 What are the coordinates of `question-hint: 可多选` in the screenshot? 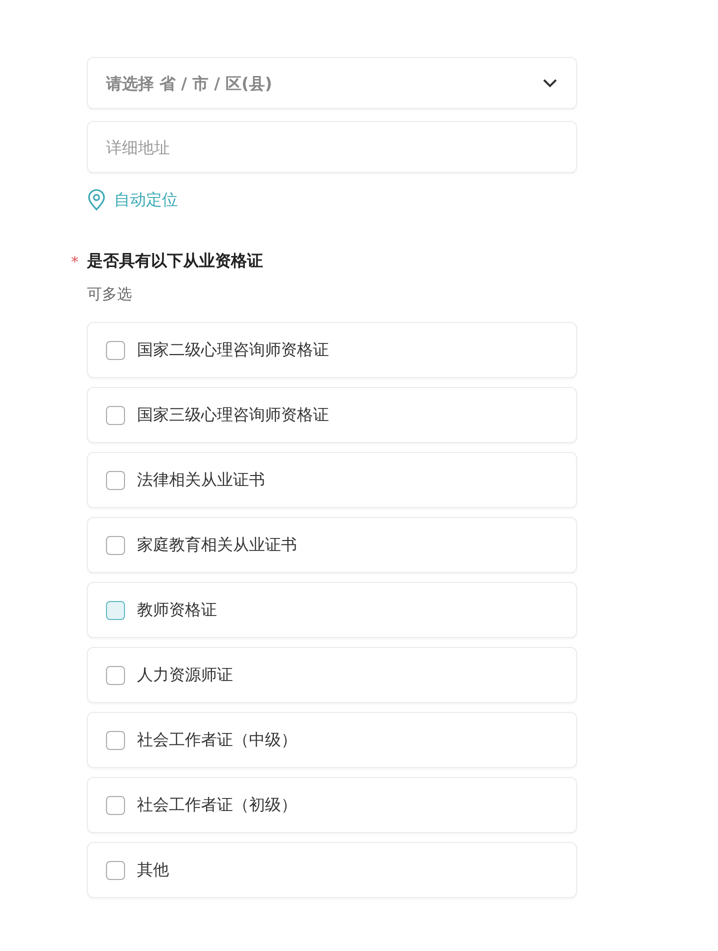 It's located at (109, 294).